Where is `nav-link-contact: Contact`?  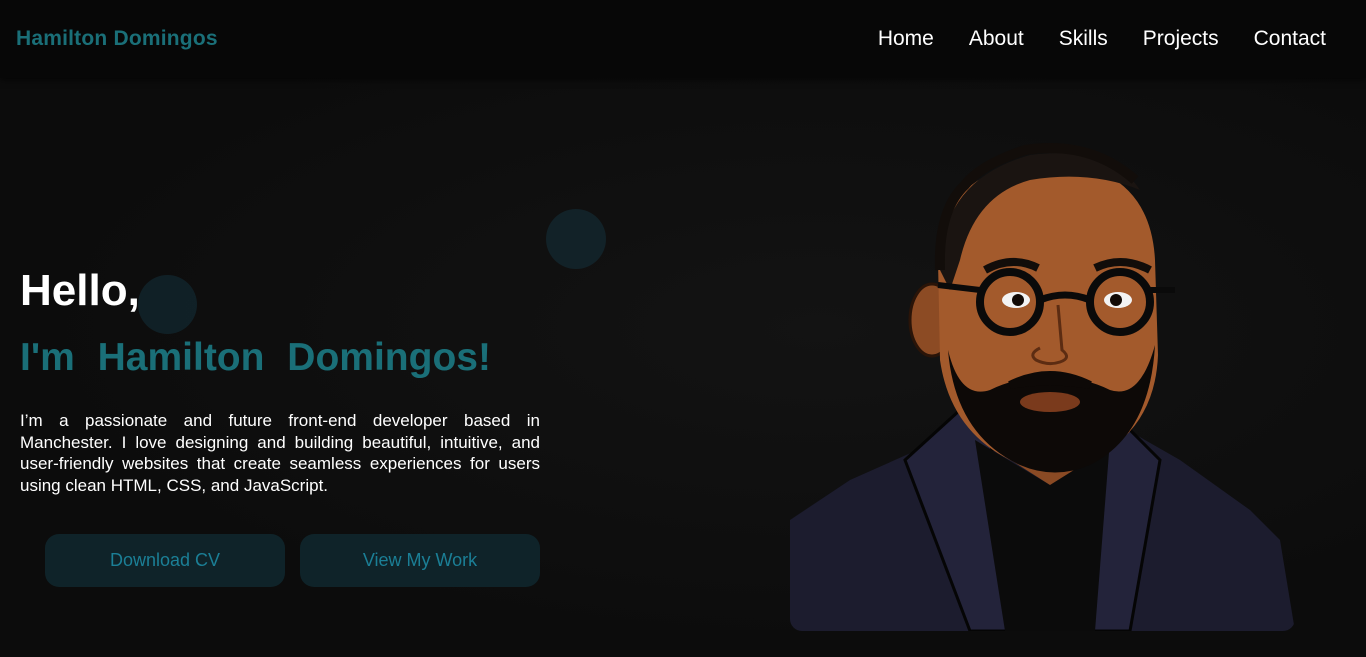 nav-link-contact: Contact is located at coordinates (1290, 39).